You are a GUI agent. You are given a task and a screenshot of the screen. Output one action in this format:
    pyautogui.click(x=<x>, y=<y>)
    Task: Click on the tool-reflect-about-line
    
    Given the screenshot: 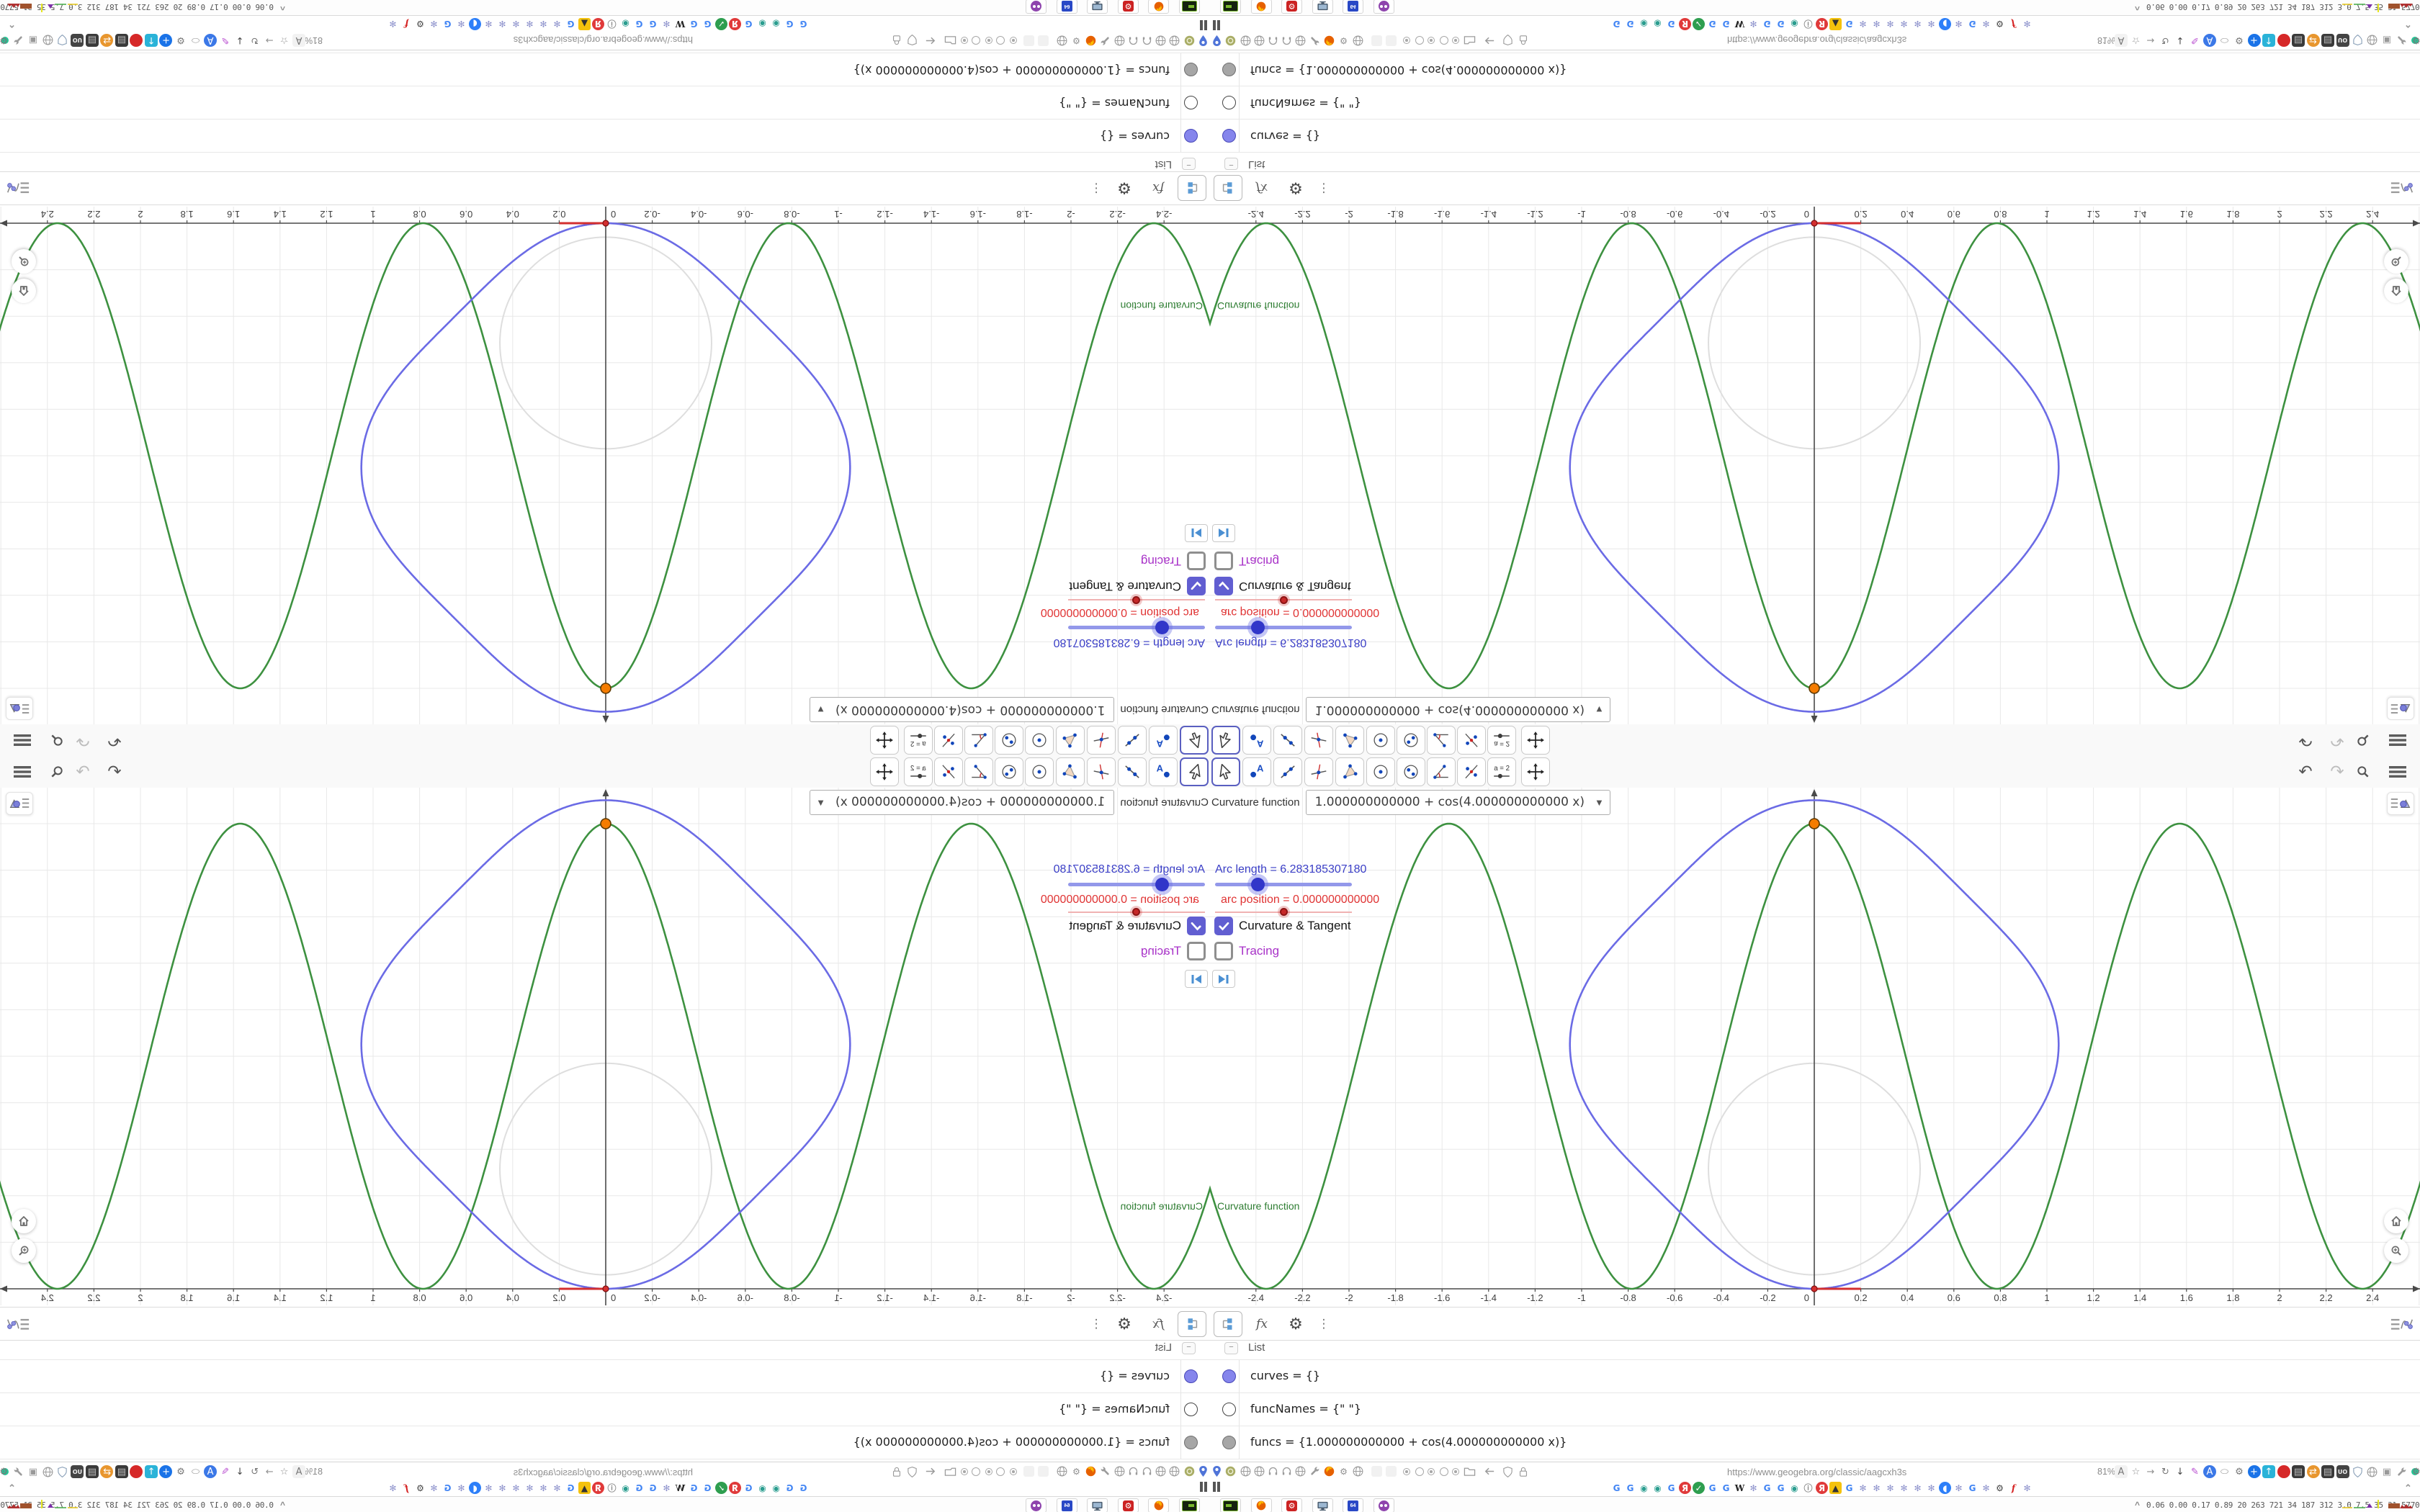 What is the action you would take?
    pyautogui.click(x=1471, y=740)
    